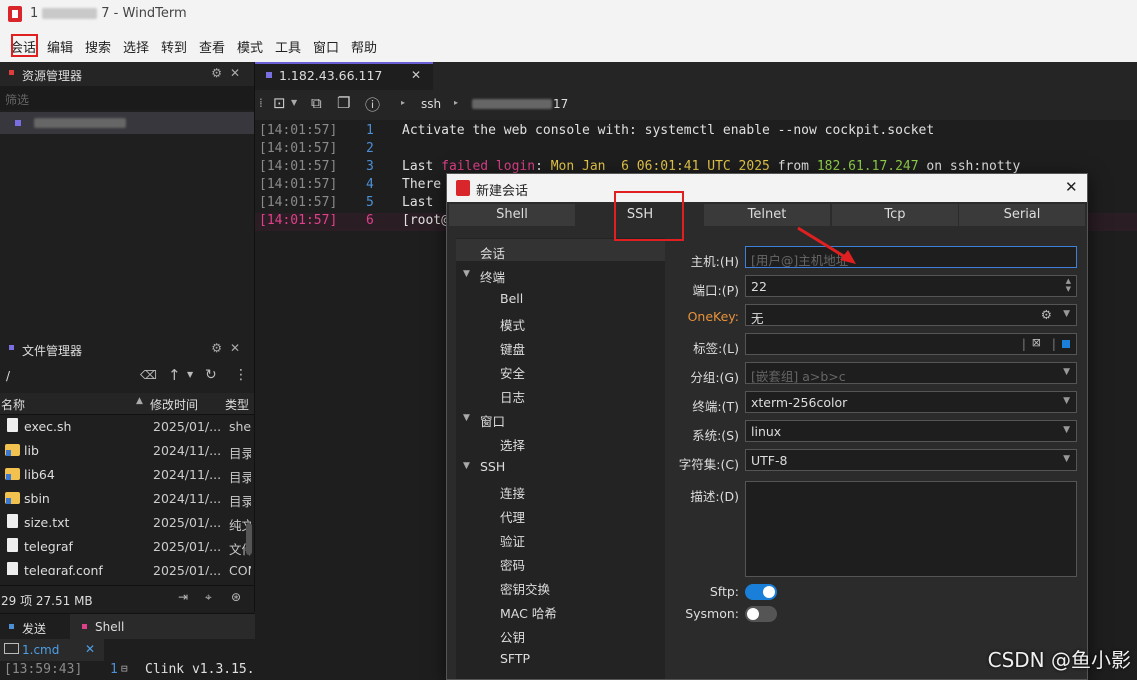 This screenshot has height=680, width=1137. I want to click on file-name: exec.sh, so click(48, 426).